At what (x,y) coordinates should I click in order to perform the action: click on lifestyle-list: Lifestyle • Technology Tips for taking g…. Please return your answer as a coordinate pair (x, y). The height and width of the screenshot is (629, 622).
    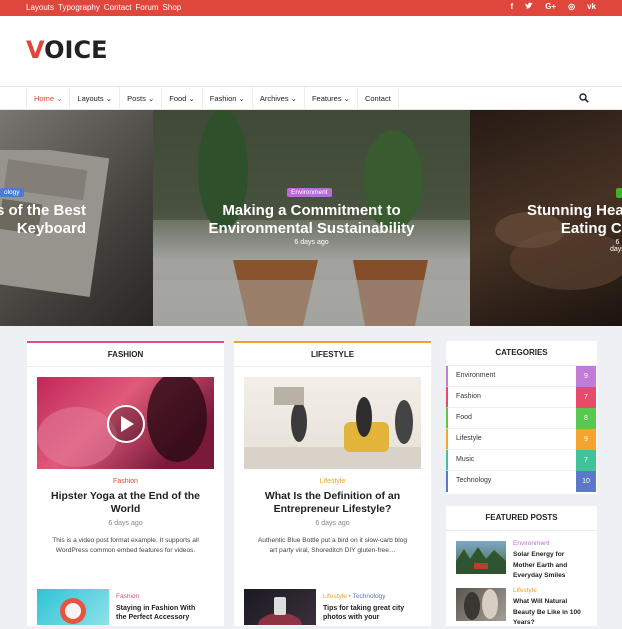
    Looking at the image, I should click on (332, 606).